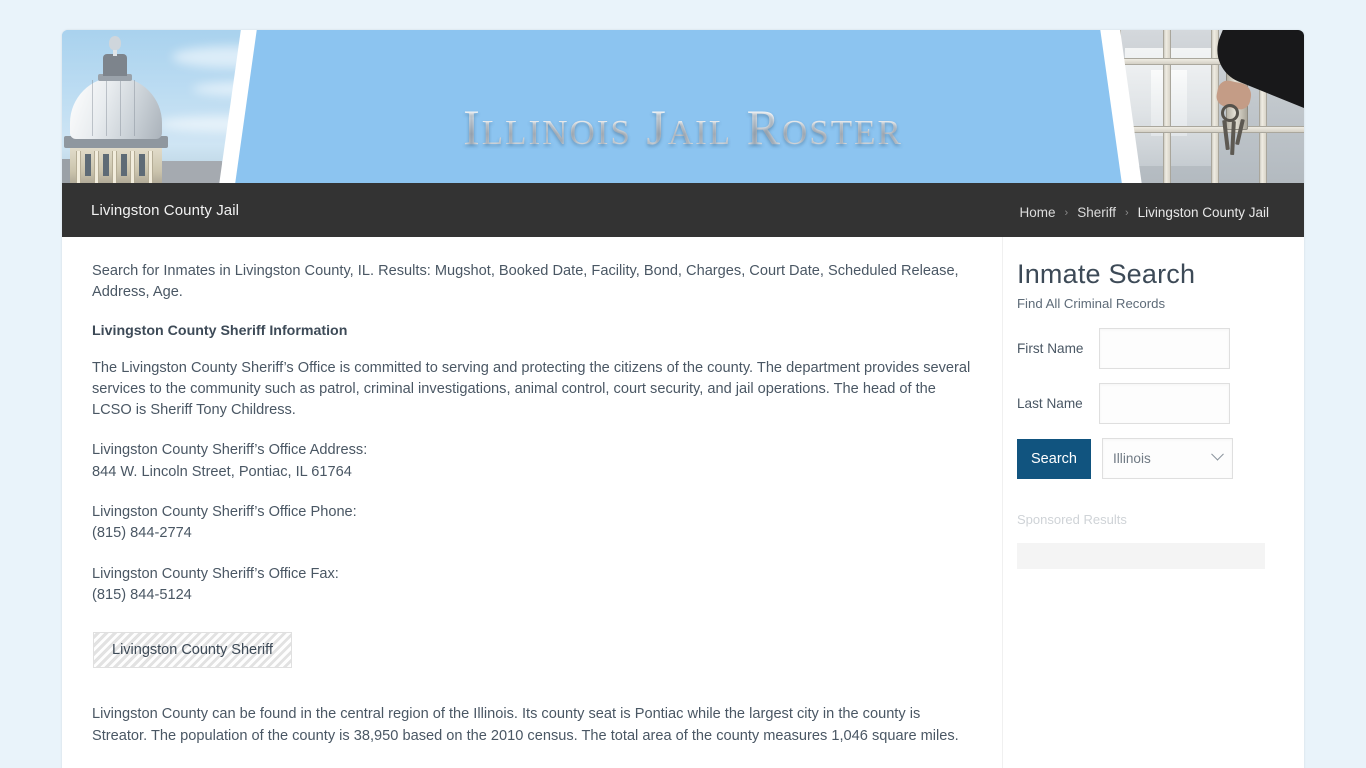 The height and width of the screenshot is (768, 1366). Describe the element at coordinates (222, 471) in the screenshot. I see `office-address-value: 844 W. Lincoln Street, Pontiac, IL 61764` at that location.